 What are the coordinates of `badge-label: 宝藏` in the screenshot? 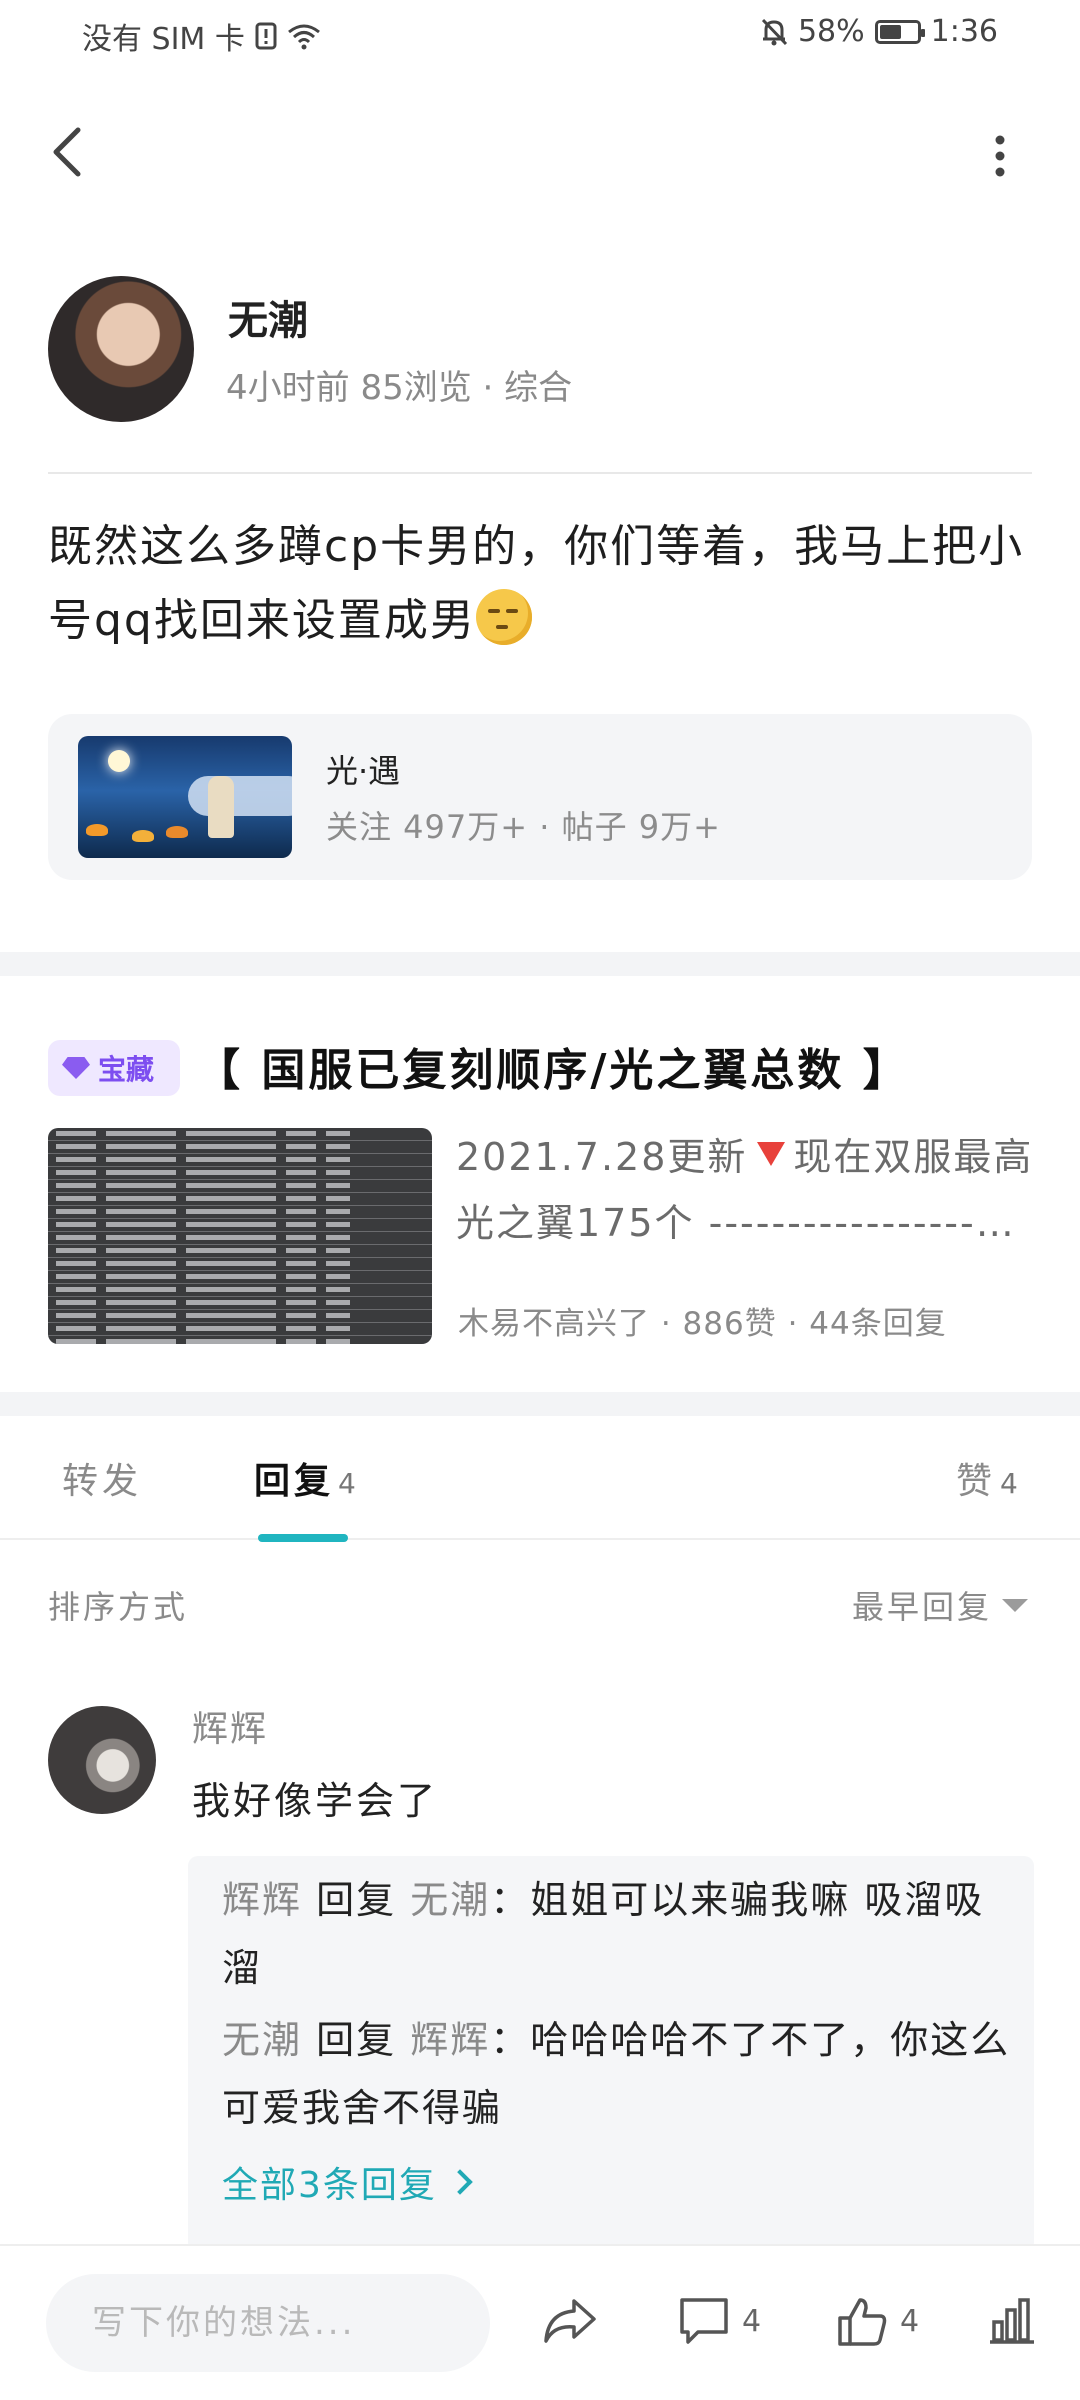 It's located at (126, 1069).